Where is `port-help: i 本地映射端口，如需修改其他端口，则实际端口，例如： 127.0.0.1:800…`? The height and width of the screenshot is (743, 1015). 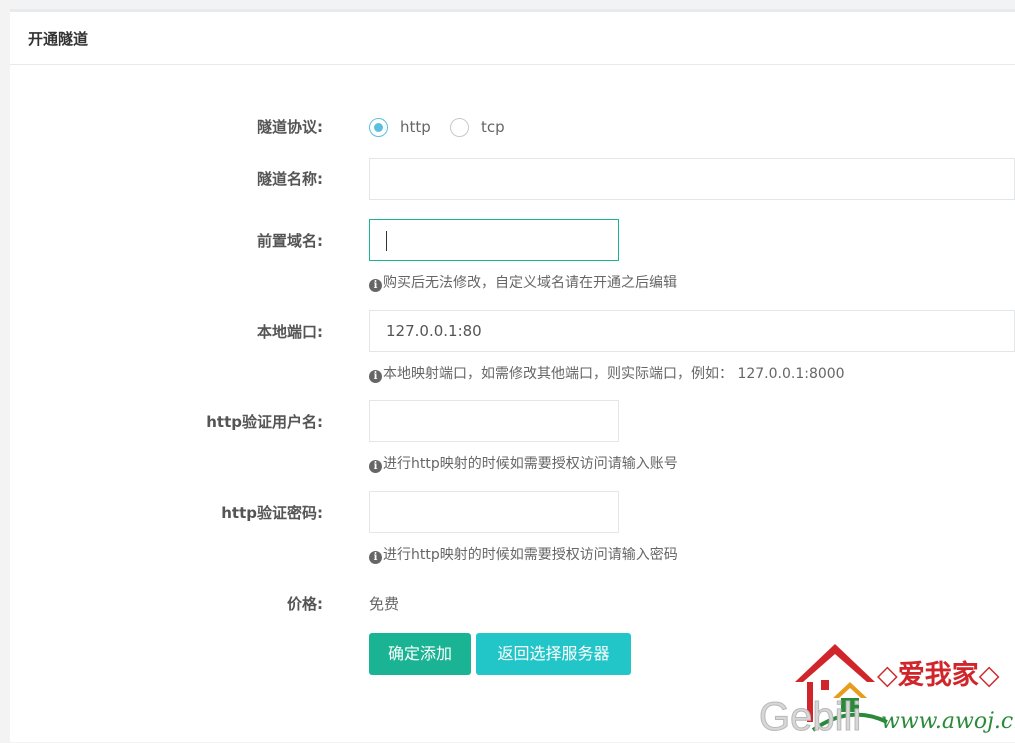 port-help: i 本地映射端口，如需修改其他端口，则实际端口，例如： 127.0.0.1:800… is located at coordinates (607, 373).